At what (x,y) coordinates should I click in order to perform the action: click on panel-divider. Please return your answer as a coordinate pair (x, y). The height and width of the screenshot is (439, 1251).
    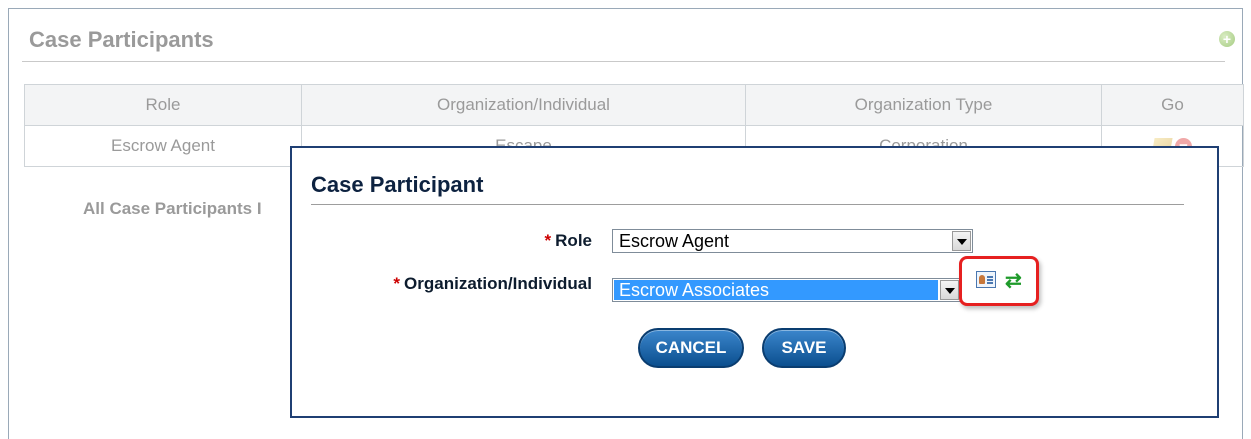
    Looking at the image, I should click on (623, 61).